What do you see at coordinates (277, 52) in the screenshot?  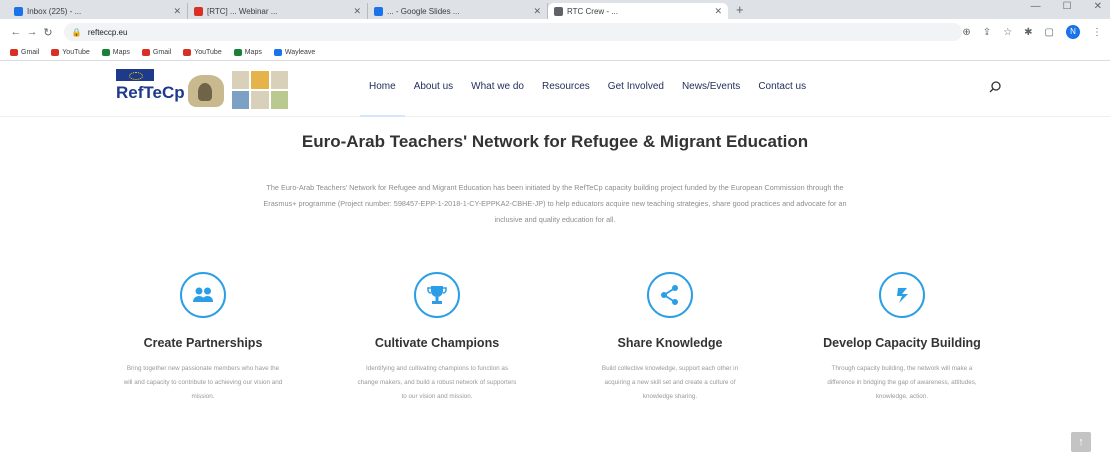 I see `bookmark-favicon-icon` at bounding box center [277, 52].